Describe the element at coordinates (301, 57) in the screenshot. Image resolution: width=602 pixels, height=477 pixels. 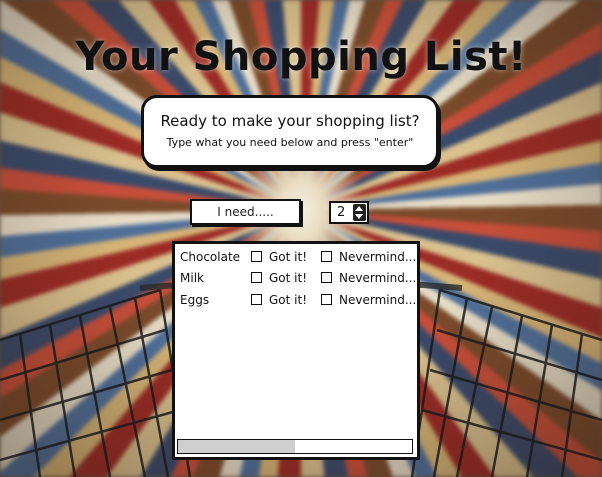
I see `page-title: Your Shopping List!` at that location.